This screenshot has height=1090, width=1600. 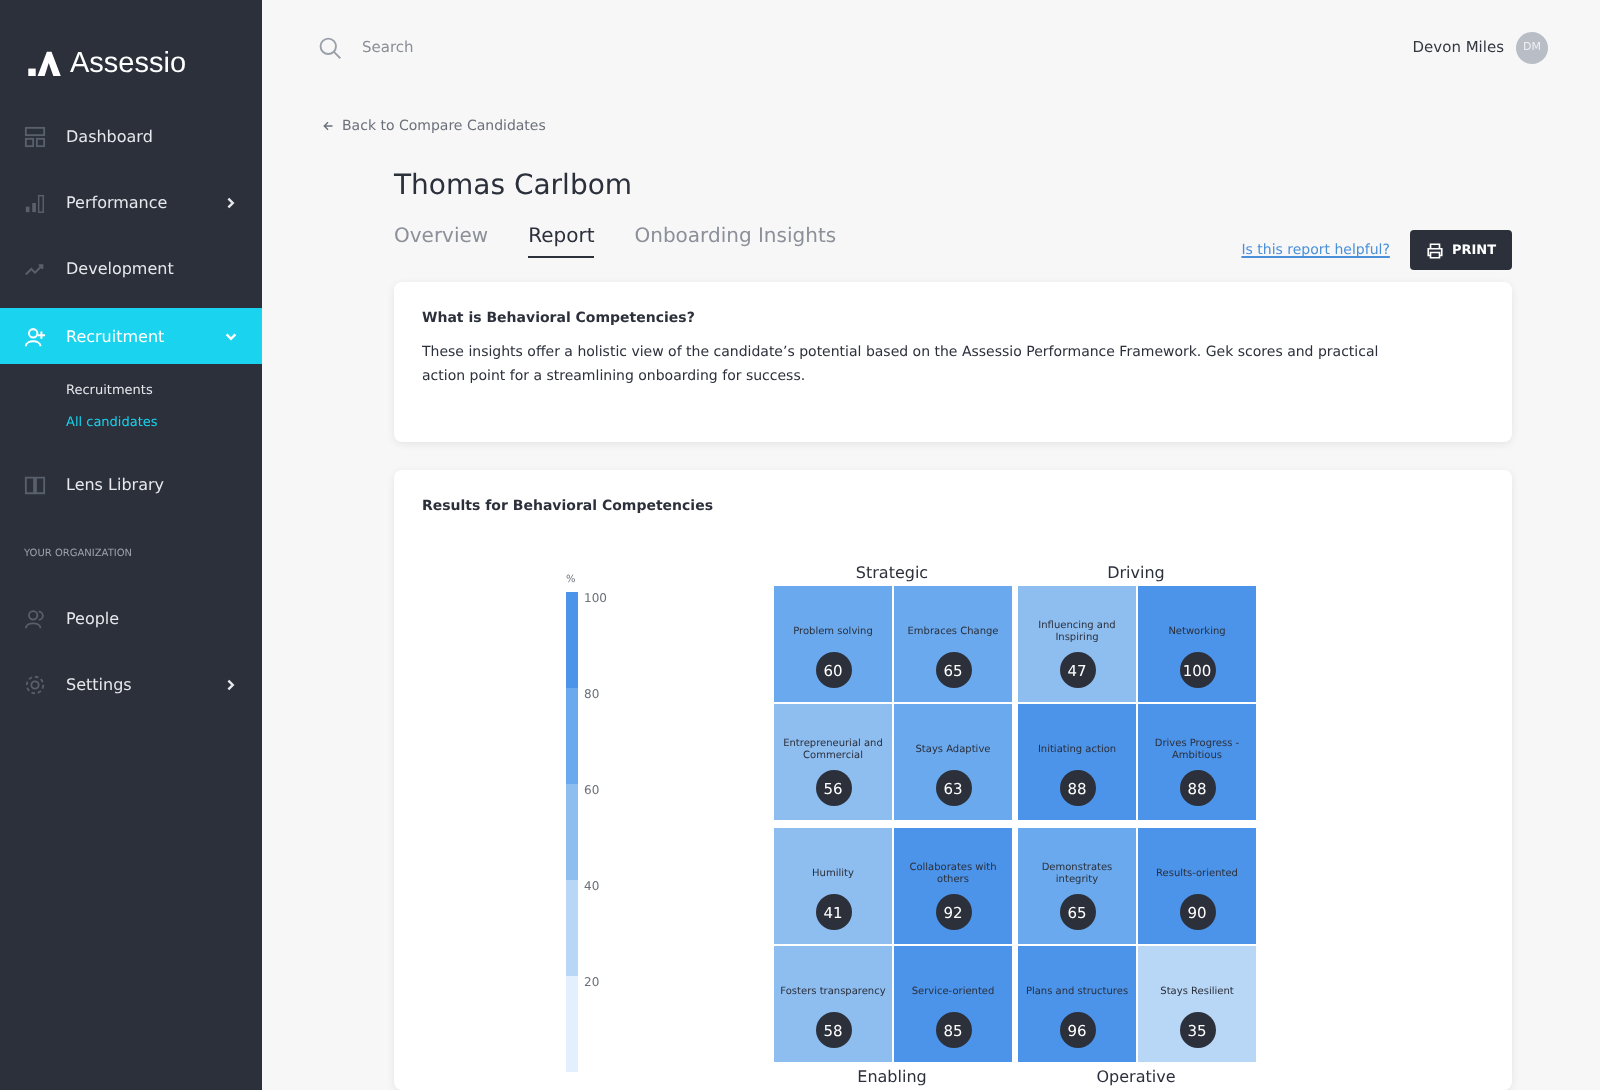 I want to click on quadrant-title: Enabling, so click(x=892, y=1079).